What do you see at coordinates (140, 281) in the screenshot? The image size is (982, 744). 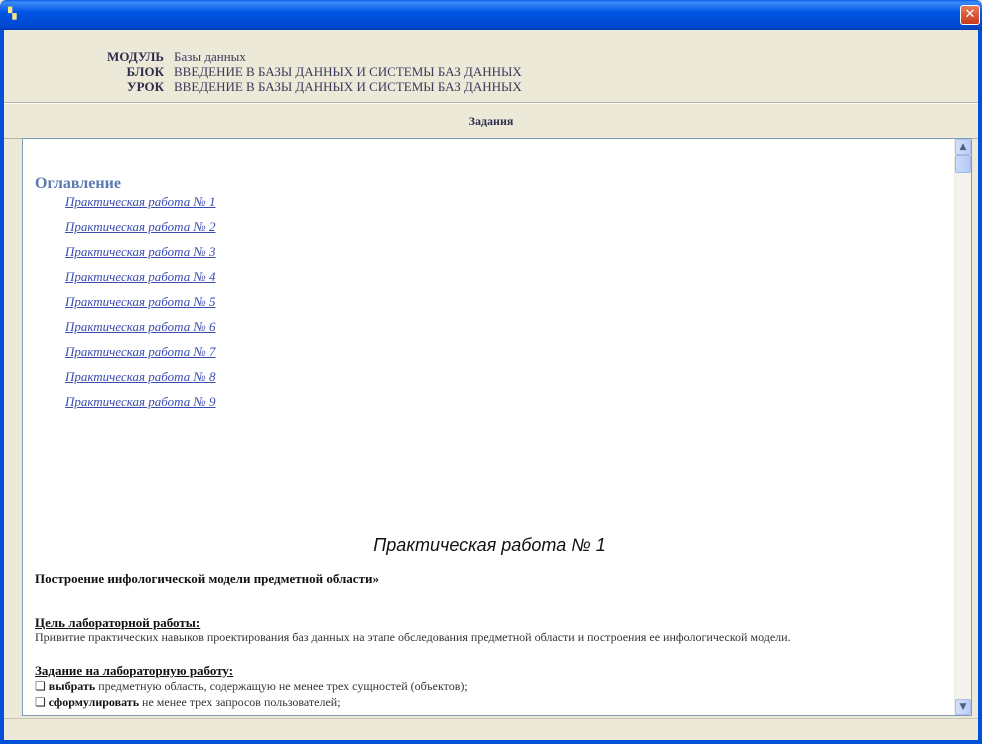 I see `toc-link-4: Практическая работа № 4` at bounding box center [140, 281].